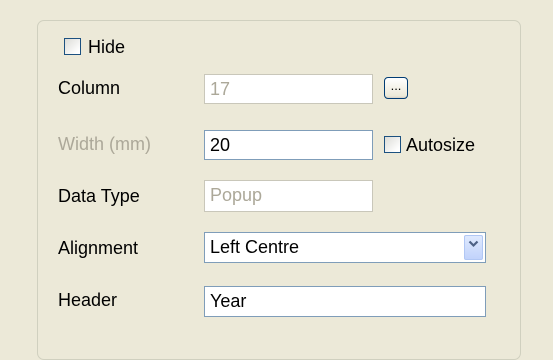 The image size is (553, 360). Describe the element at coordinates (98, 248) in the screenshot. I see `alignment-label: Alignment` at that location.